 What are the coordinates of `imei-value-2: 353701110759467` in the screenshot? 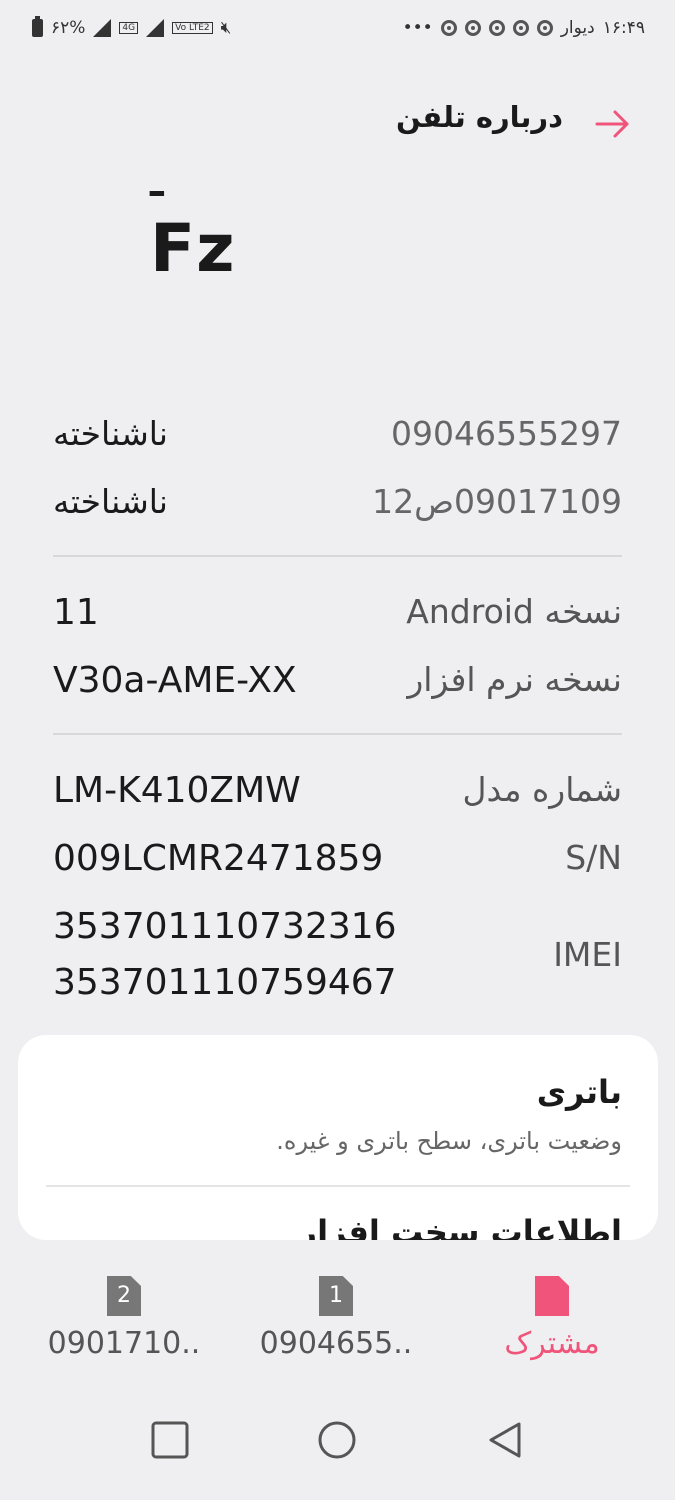 It's located at (225, 982).